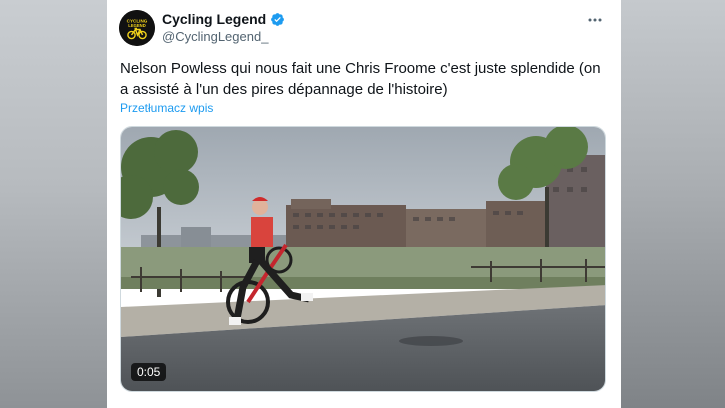 The image size is (725, 408). Describe the element at coordinates (214, 19) in the screenshot. I see `display-name: Cycling Legend` at that location.